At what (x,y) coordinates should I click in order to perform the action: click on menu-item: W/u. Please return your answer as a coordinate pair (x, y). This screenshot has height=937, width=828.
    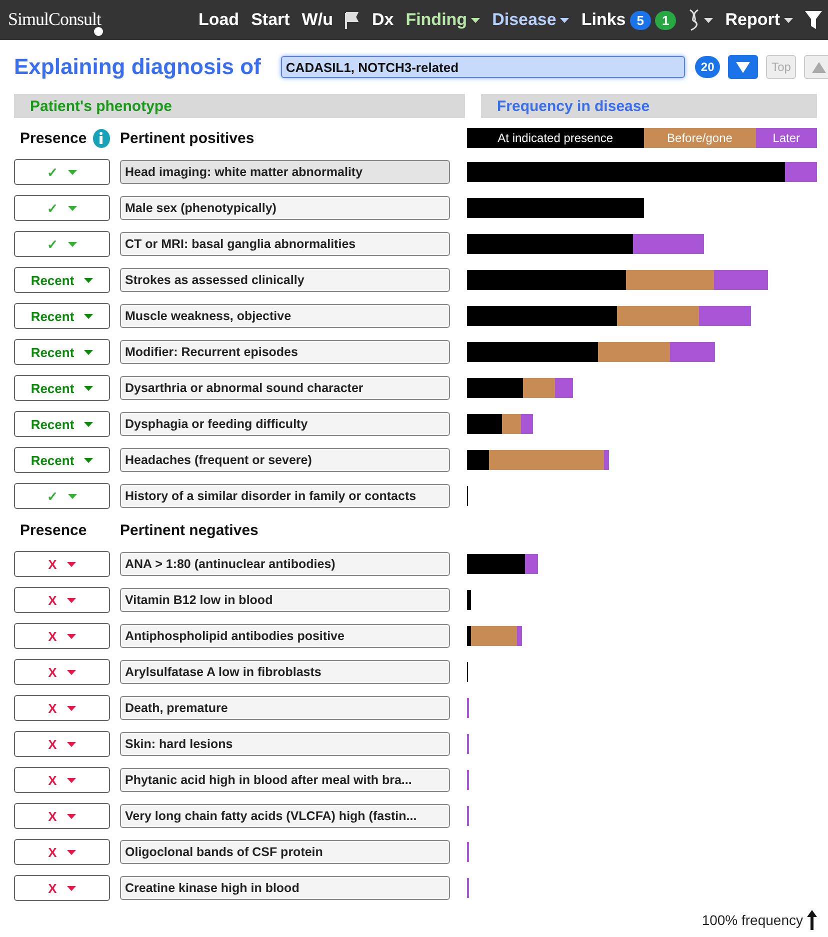
    Looking at the image, I should click on (317, 20).